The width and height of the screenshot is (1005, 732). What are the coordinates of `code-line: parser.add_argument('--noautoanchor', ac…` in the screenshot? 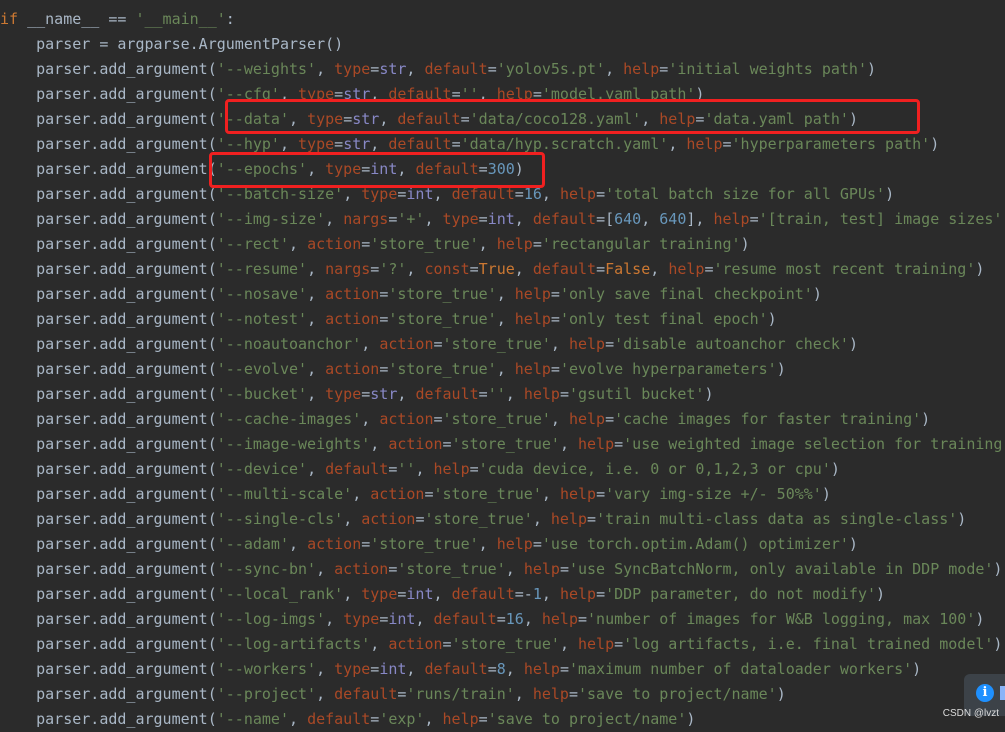 It's located at (429, 344).